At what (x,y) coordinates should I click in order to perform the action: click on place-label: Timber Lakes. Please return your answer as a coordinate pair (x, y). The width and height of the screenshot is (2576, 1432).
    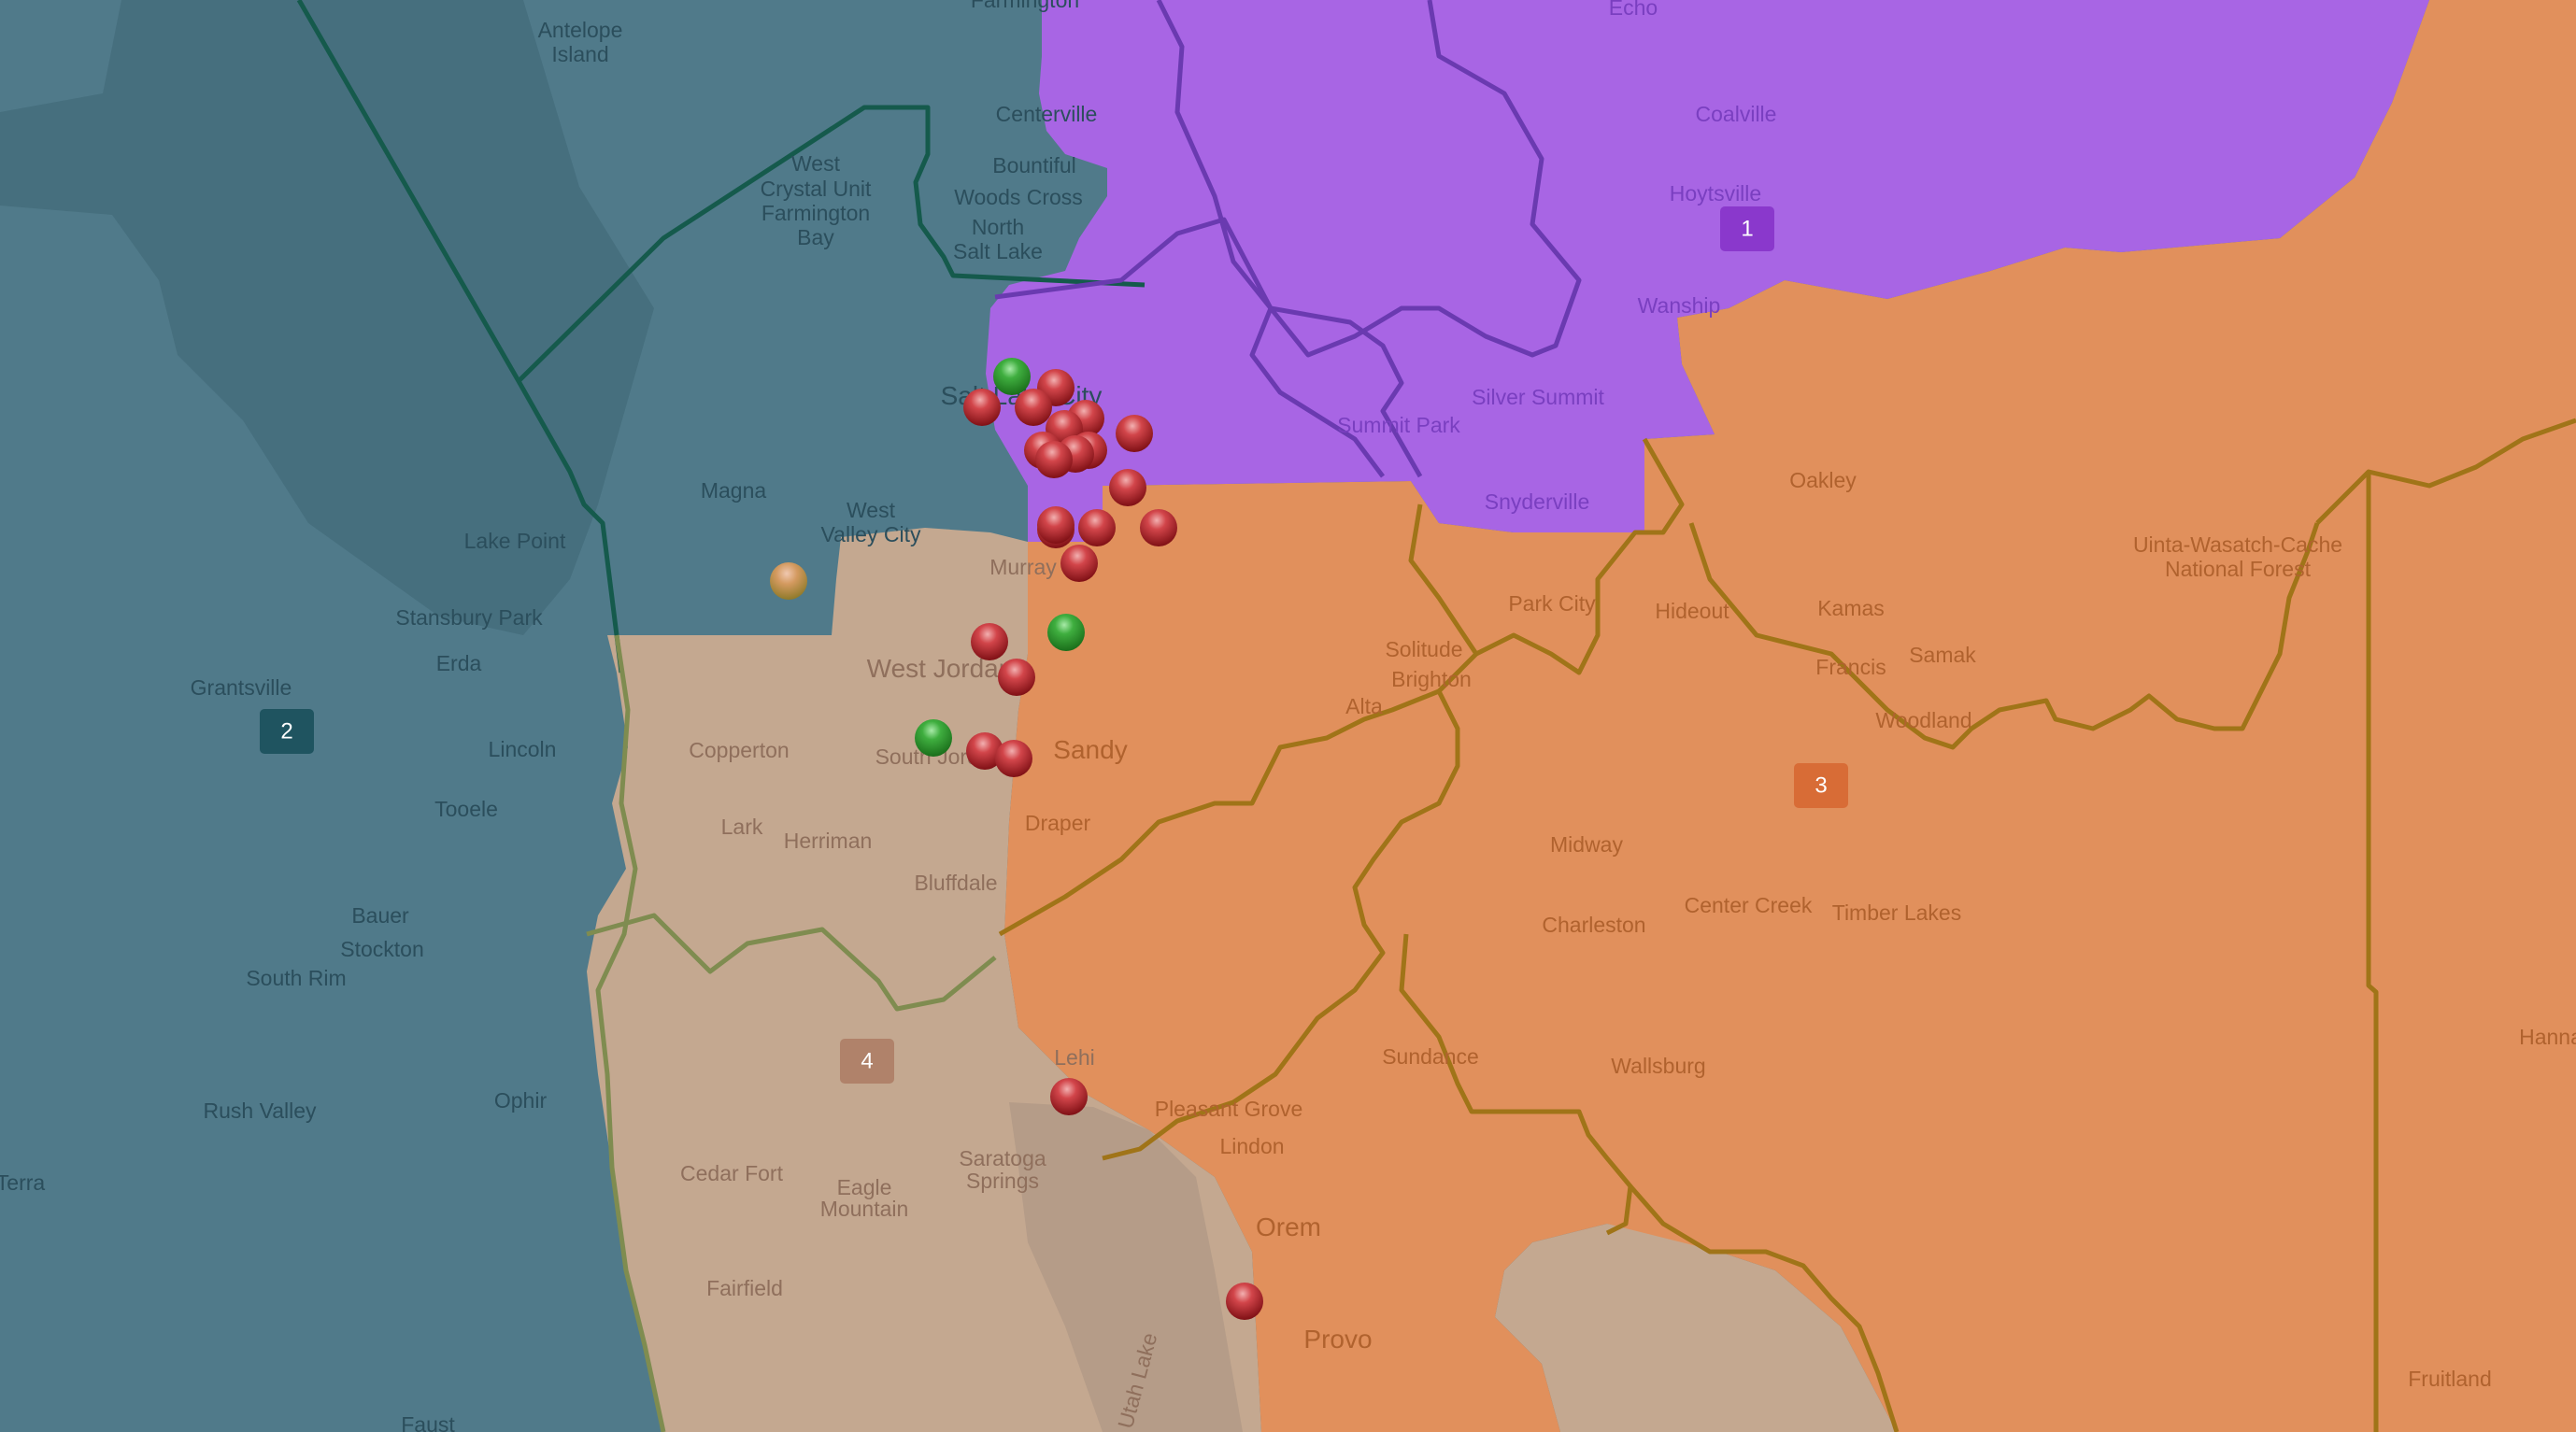
    Looking at the image, I should click on (1897, 912).